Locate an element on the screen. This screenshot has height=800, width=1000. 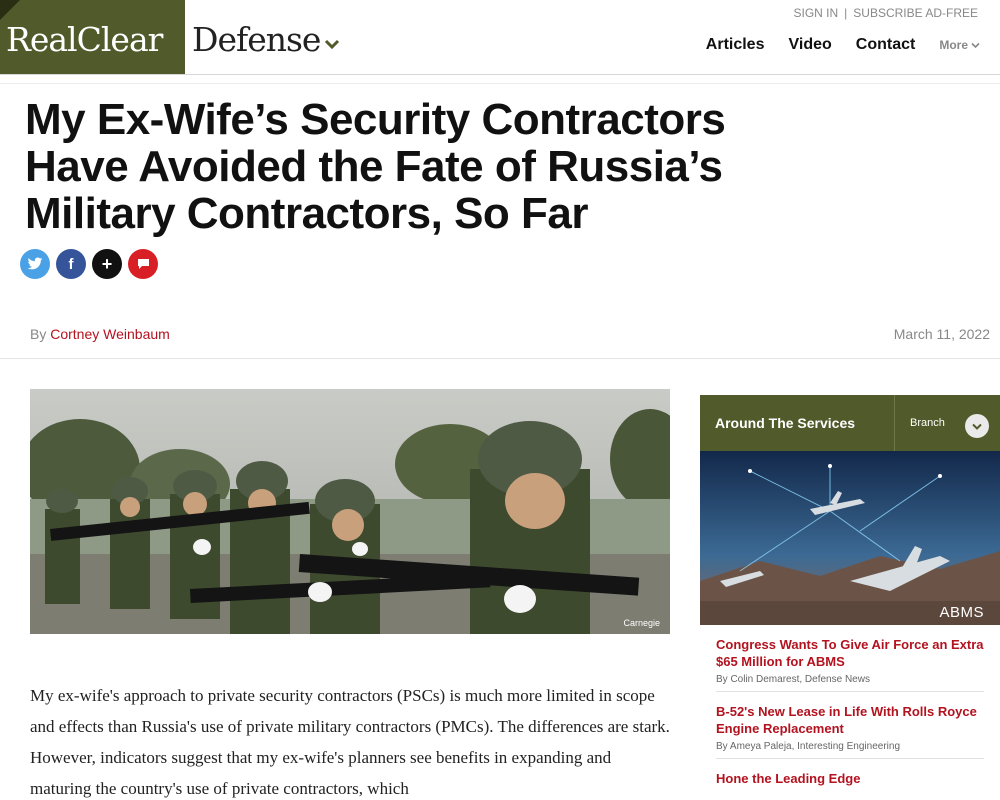
headline-byline: By Ameya Paleja, Interesting Engineering is located at coordinates (808, 746).